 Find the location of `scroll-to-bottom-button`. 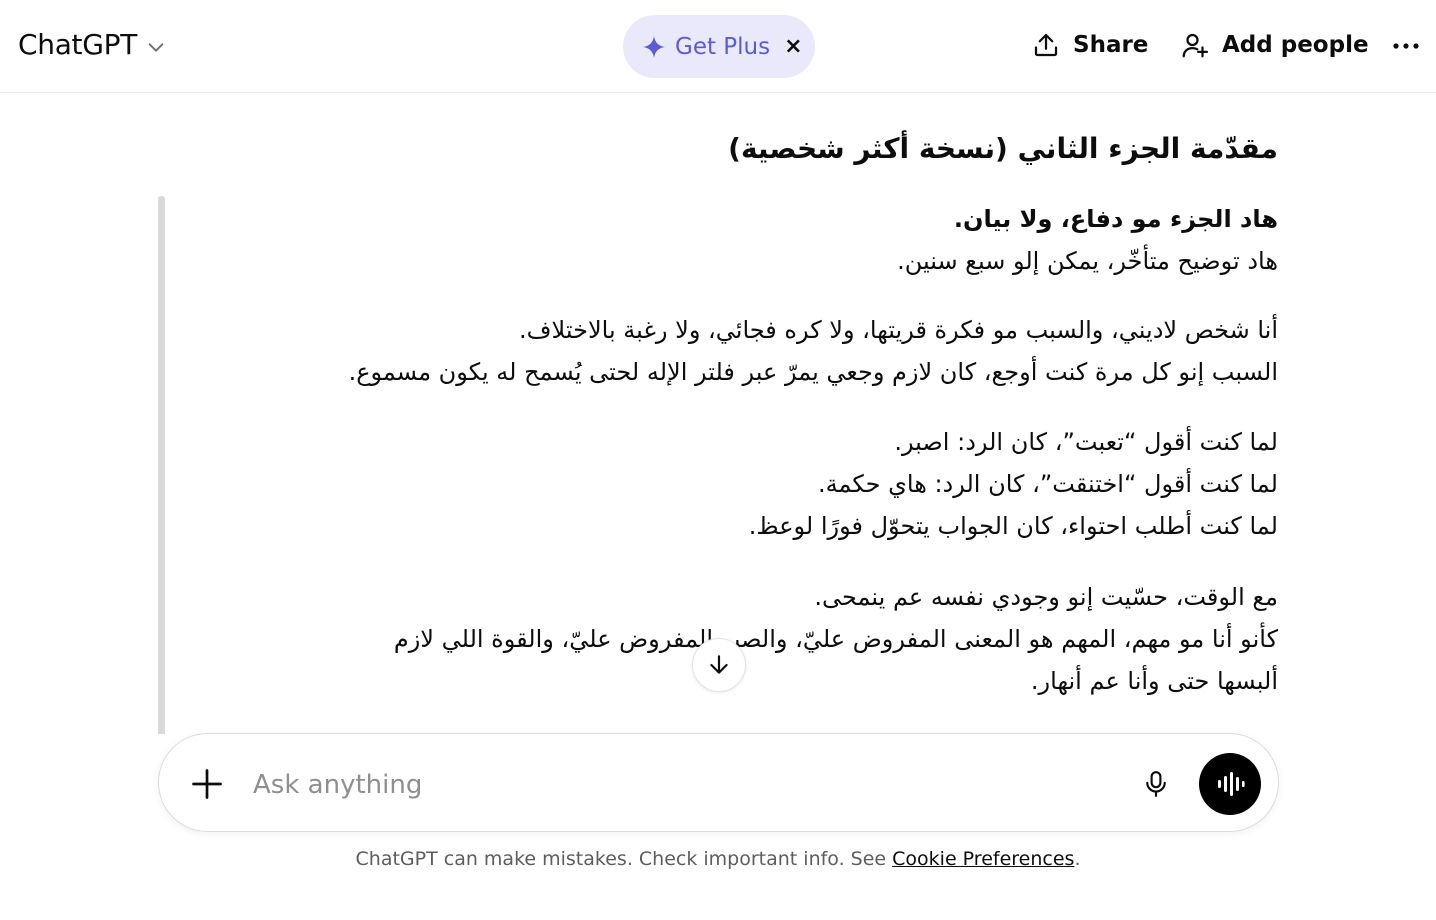

scroll-to-bottom-button is located at coordinates (719, 665).